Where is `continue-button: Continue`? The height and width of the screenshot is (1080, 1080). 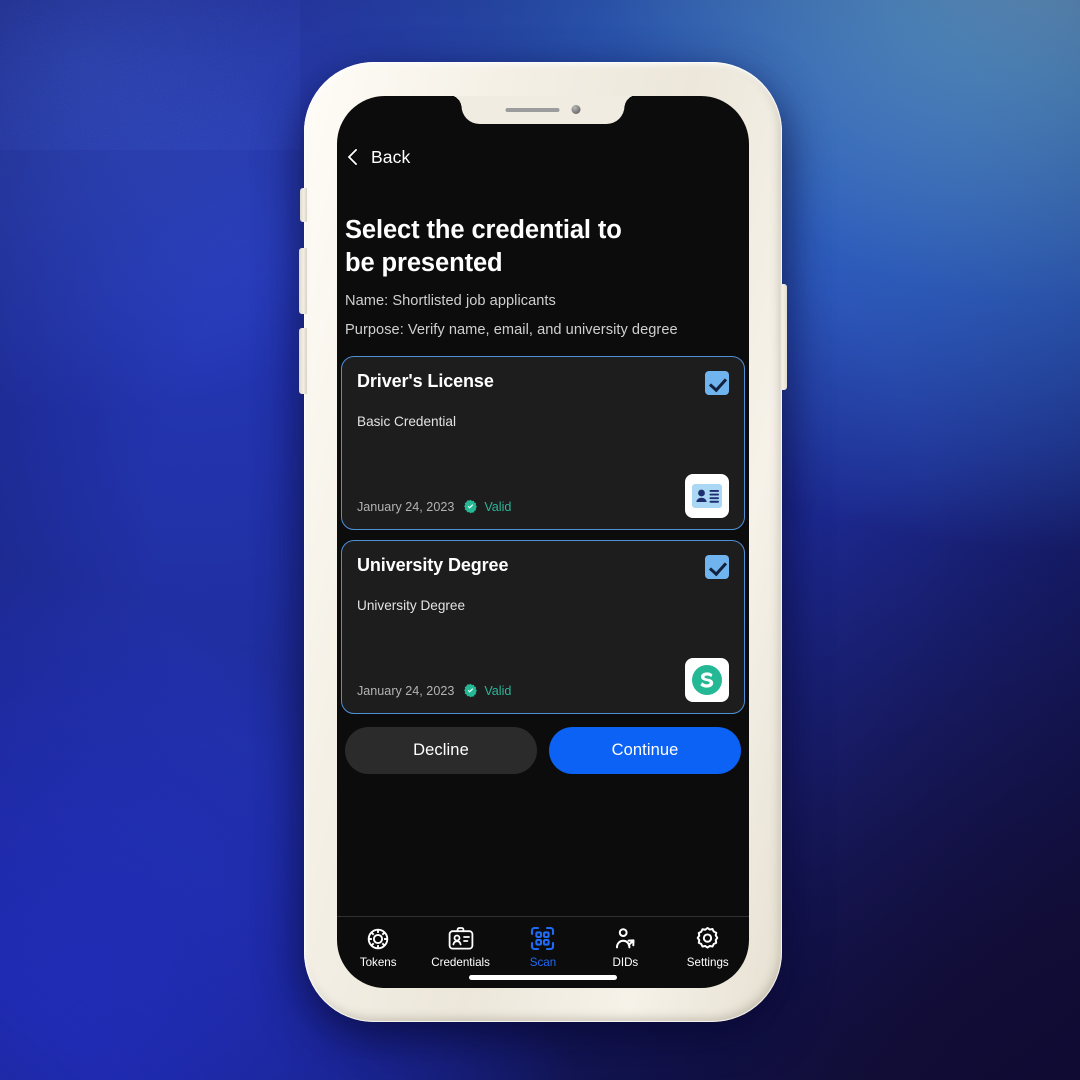
continue-button: Continue is located at coordinates (645, 751).